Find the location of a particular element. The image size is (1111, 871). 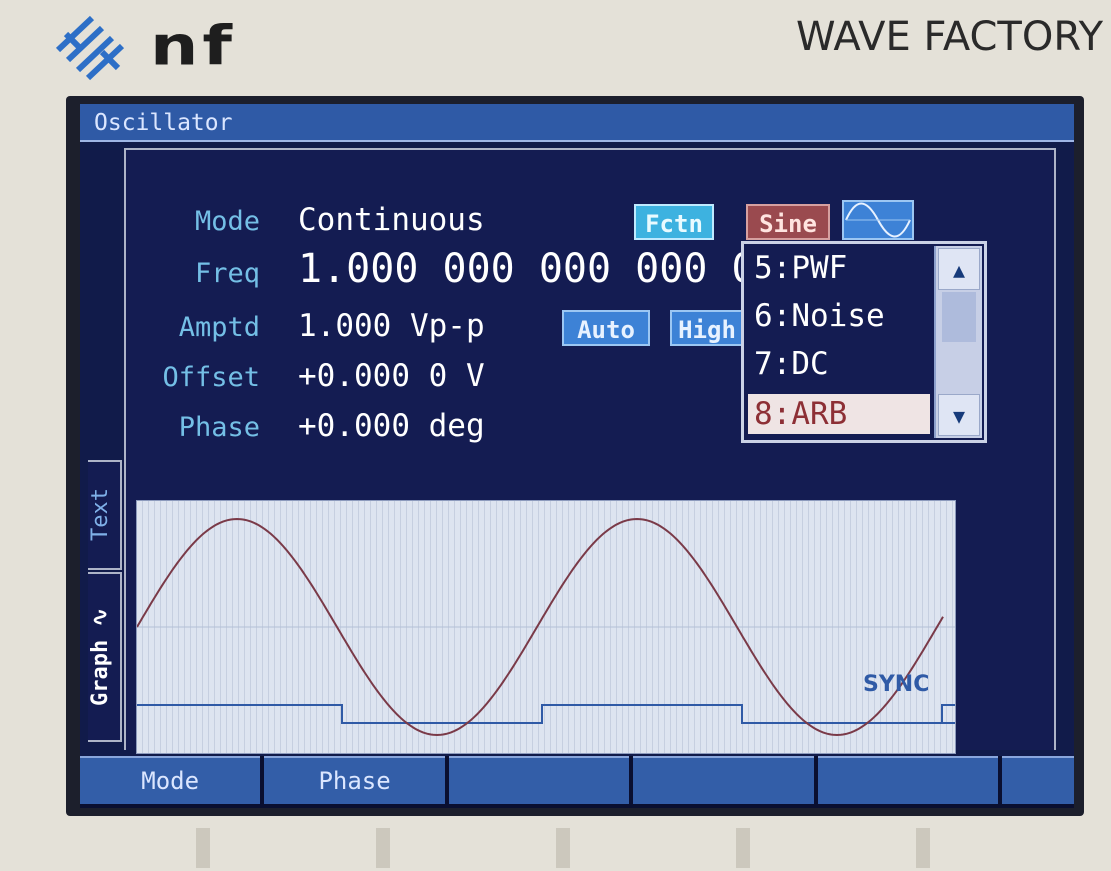

tab-text: Text is located at coordinates (105, 515).